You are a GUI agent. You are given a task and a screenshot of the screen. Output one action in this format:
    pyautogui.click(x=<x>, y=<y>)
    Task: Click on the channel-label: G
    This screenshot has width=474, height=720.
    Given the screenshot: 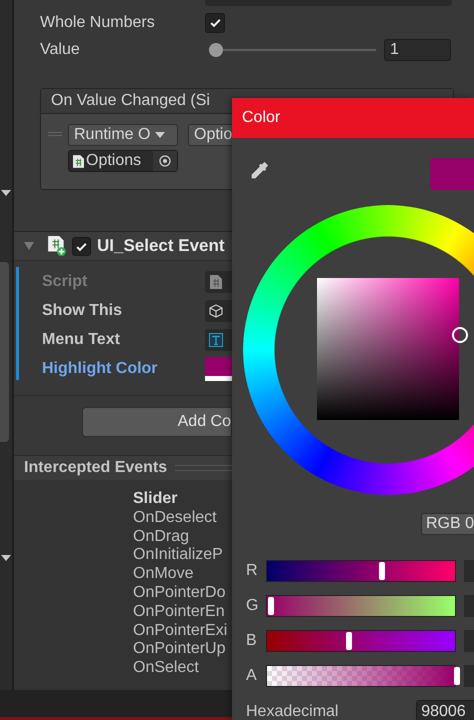 What is the action you would take?
    pyautogui.click(x=252, y=605)
    